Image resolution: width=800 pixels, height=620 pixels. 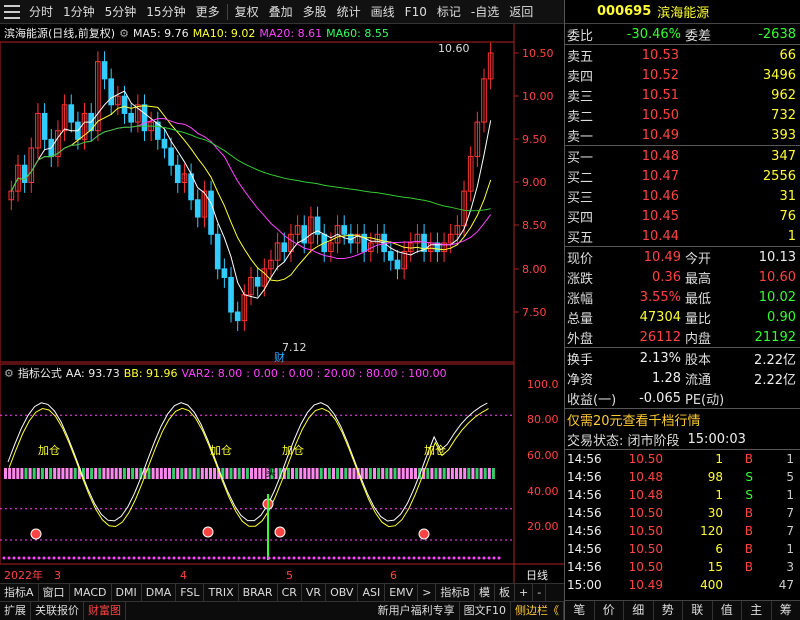 I want to click on indicator-tab: +, so click(x=524, y=592).